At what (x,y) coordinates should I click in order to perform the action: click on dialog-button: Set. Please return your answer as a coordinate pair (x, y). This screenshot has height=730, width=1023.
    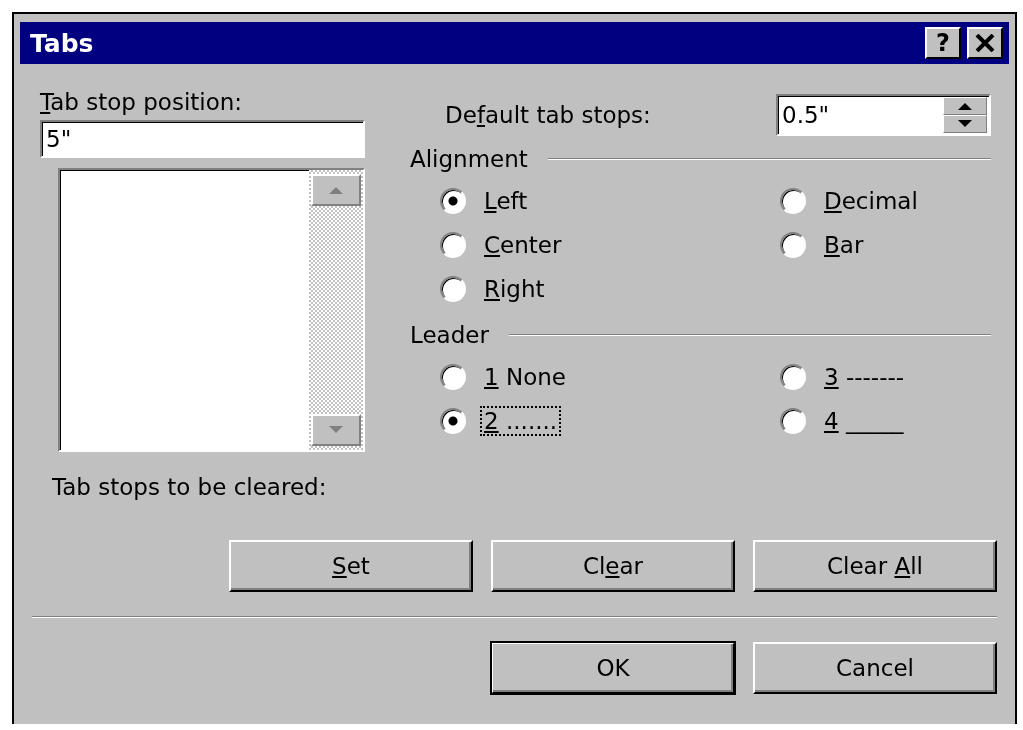
    Looking at the image, I should click on (351, 566).